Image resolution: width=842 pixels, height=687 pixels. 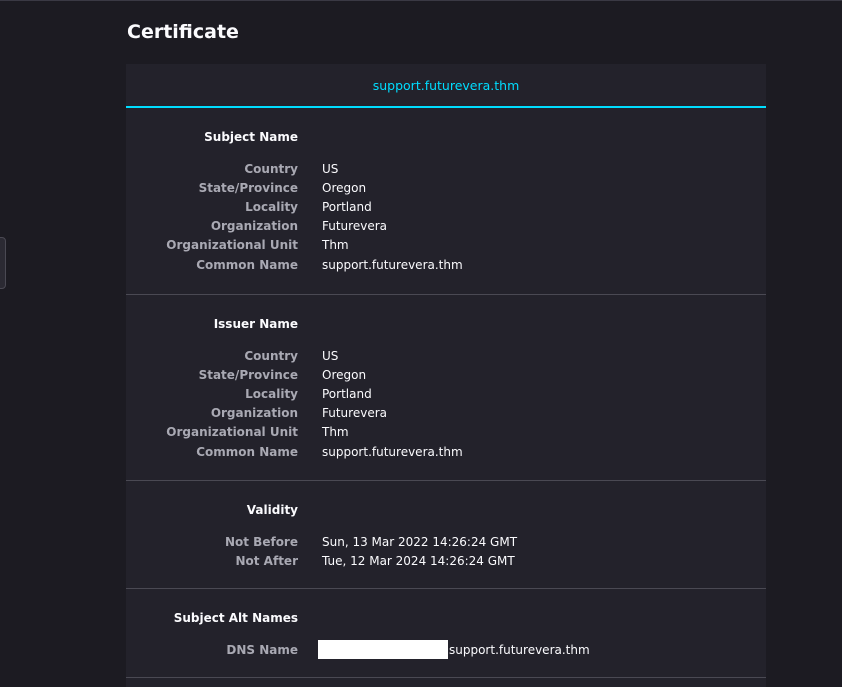 I want to click on validity-row-not-after: Not After Tue, 12 Mar 2024 14:26:24 GMT, so click(x=446, y=560).